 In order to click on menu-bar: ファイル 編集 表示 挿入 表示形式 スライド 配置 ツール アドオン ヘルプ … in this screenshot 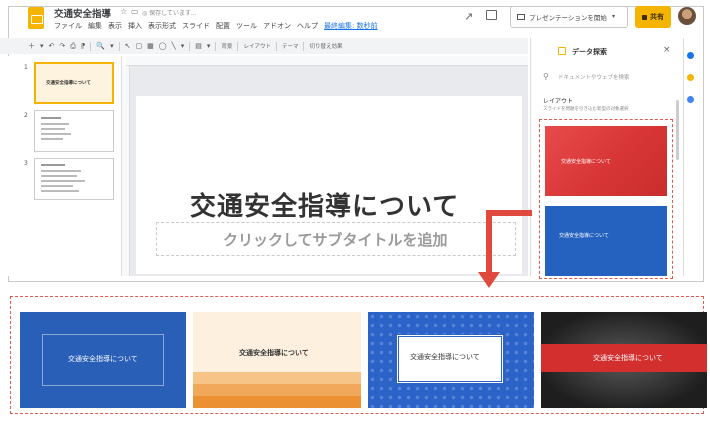, I will do `click(216, 26)`.